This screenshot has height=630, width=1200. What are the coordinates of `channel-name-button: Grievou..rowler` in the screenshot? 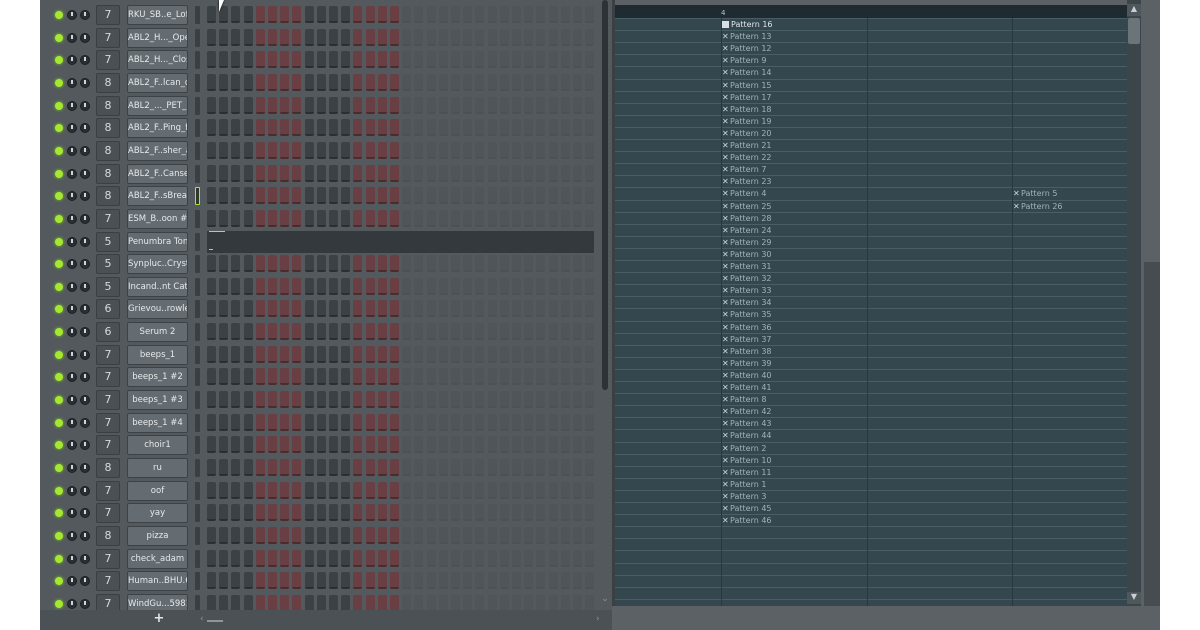 It's located at (157, 309).